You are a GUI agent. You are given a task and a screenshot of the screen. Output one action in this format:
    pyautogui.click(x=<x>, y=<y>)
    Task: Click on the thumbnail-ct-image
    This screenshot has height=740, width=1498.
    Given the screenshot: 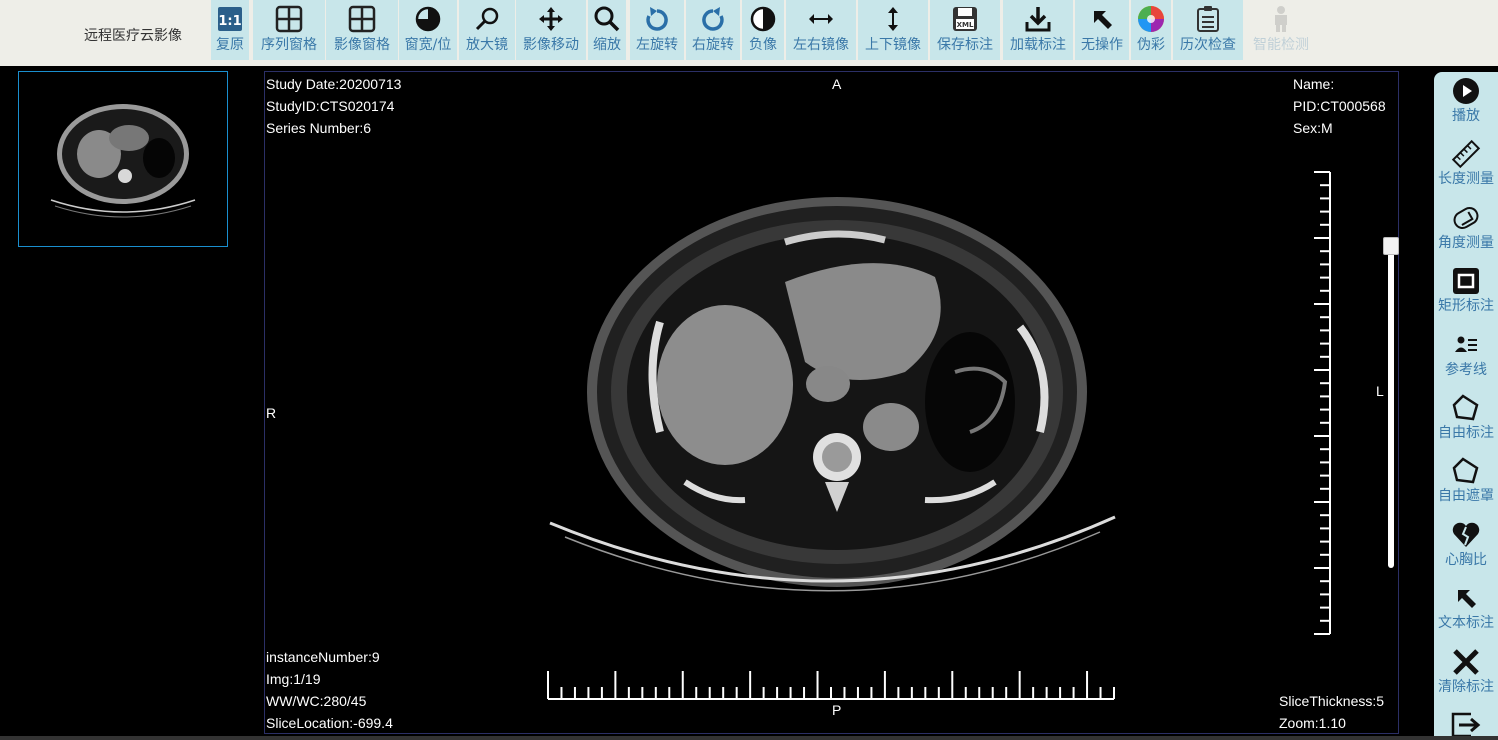 What is the action you would take?
    pyautogui.click(x=123, y=161)
    